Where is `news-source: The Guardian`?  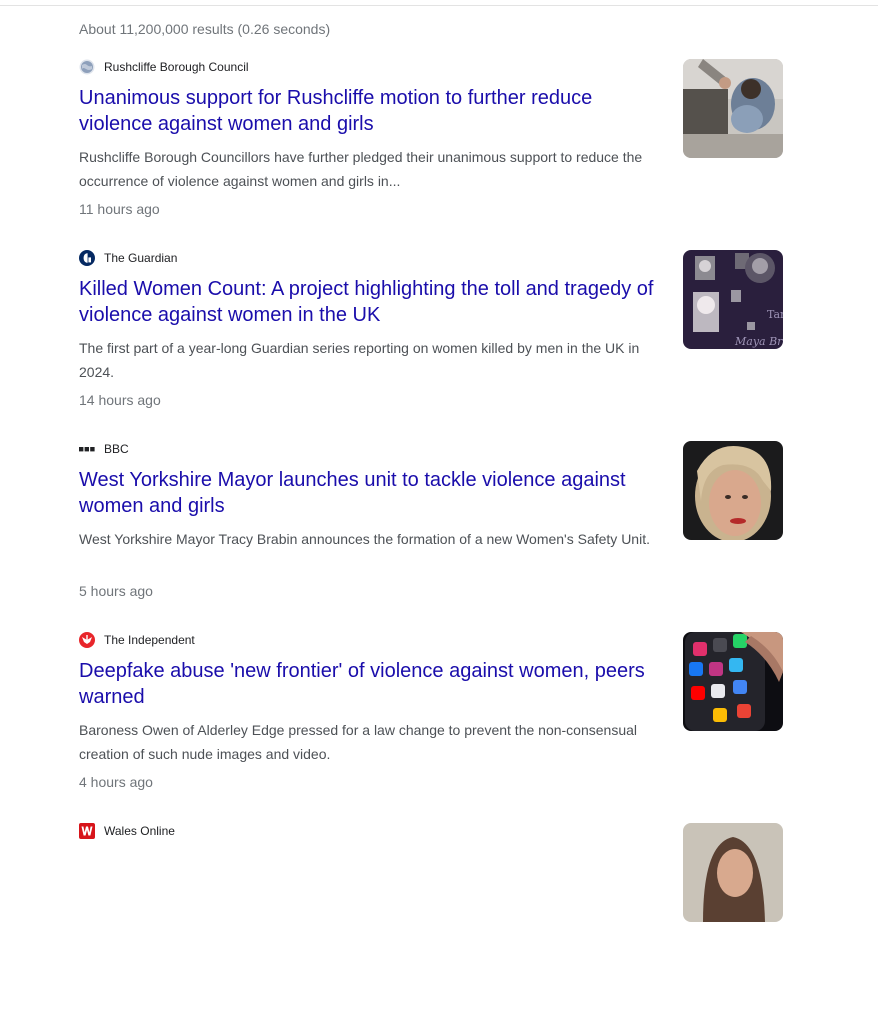 news-source: The Guardian is located at coordinates (128, 258).